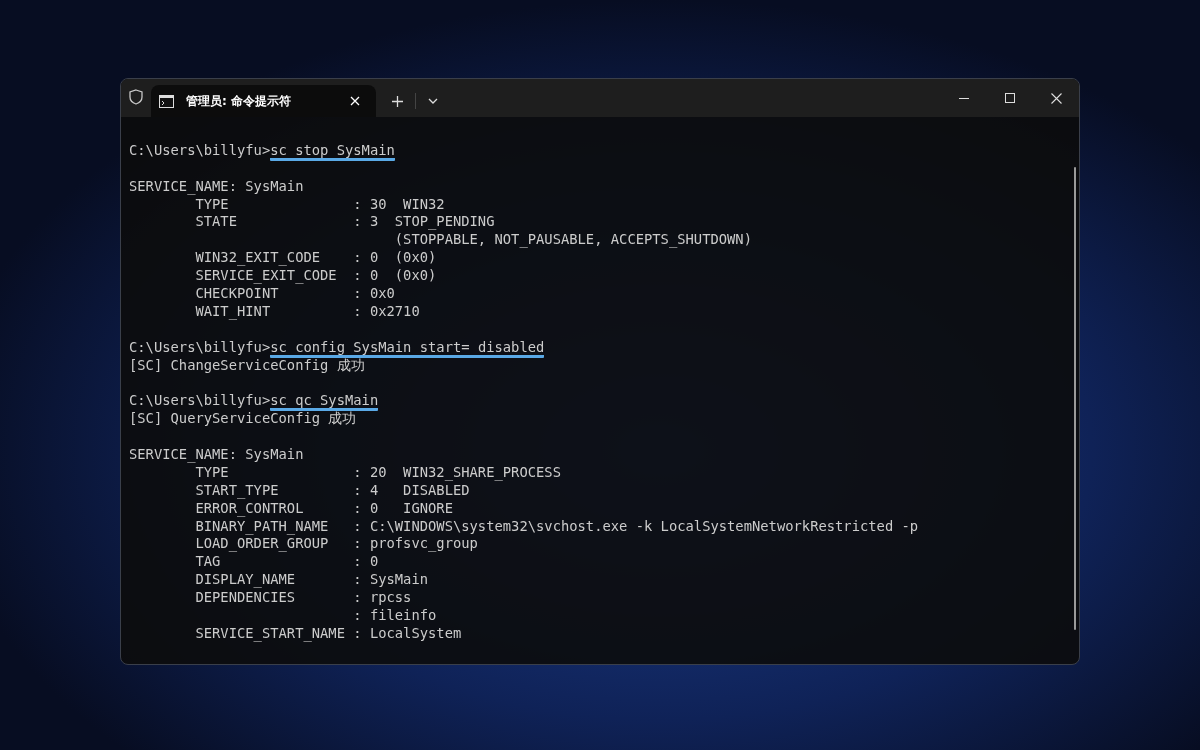  I want to click on output-line: START_TYPE : 4 DISABLED, so click(332, 489).